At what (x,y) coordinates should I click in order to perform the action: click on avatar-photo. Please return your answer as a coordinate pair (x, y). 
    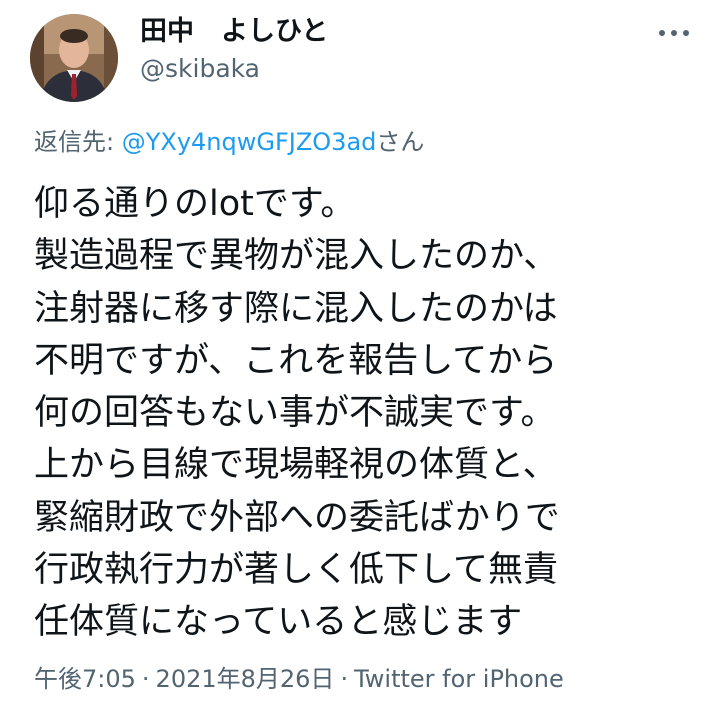
    Looking at the image, I should click on (74, 58).